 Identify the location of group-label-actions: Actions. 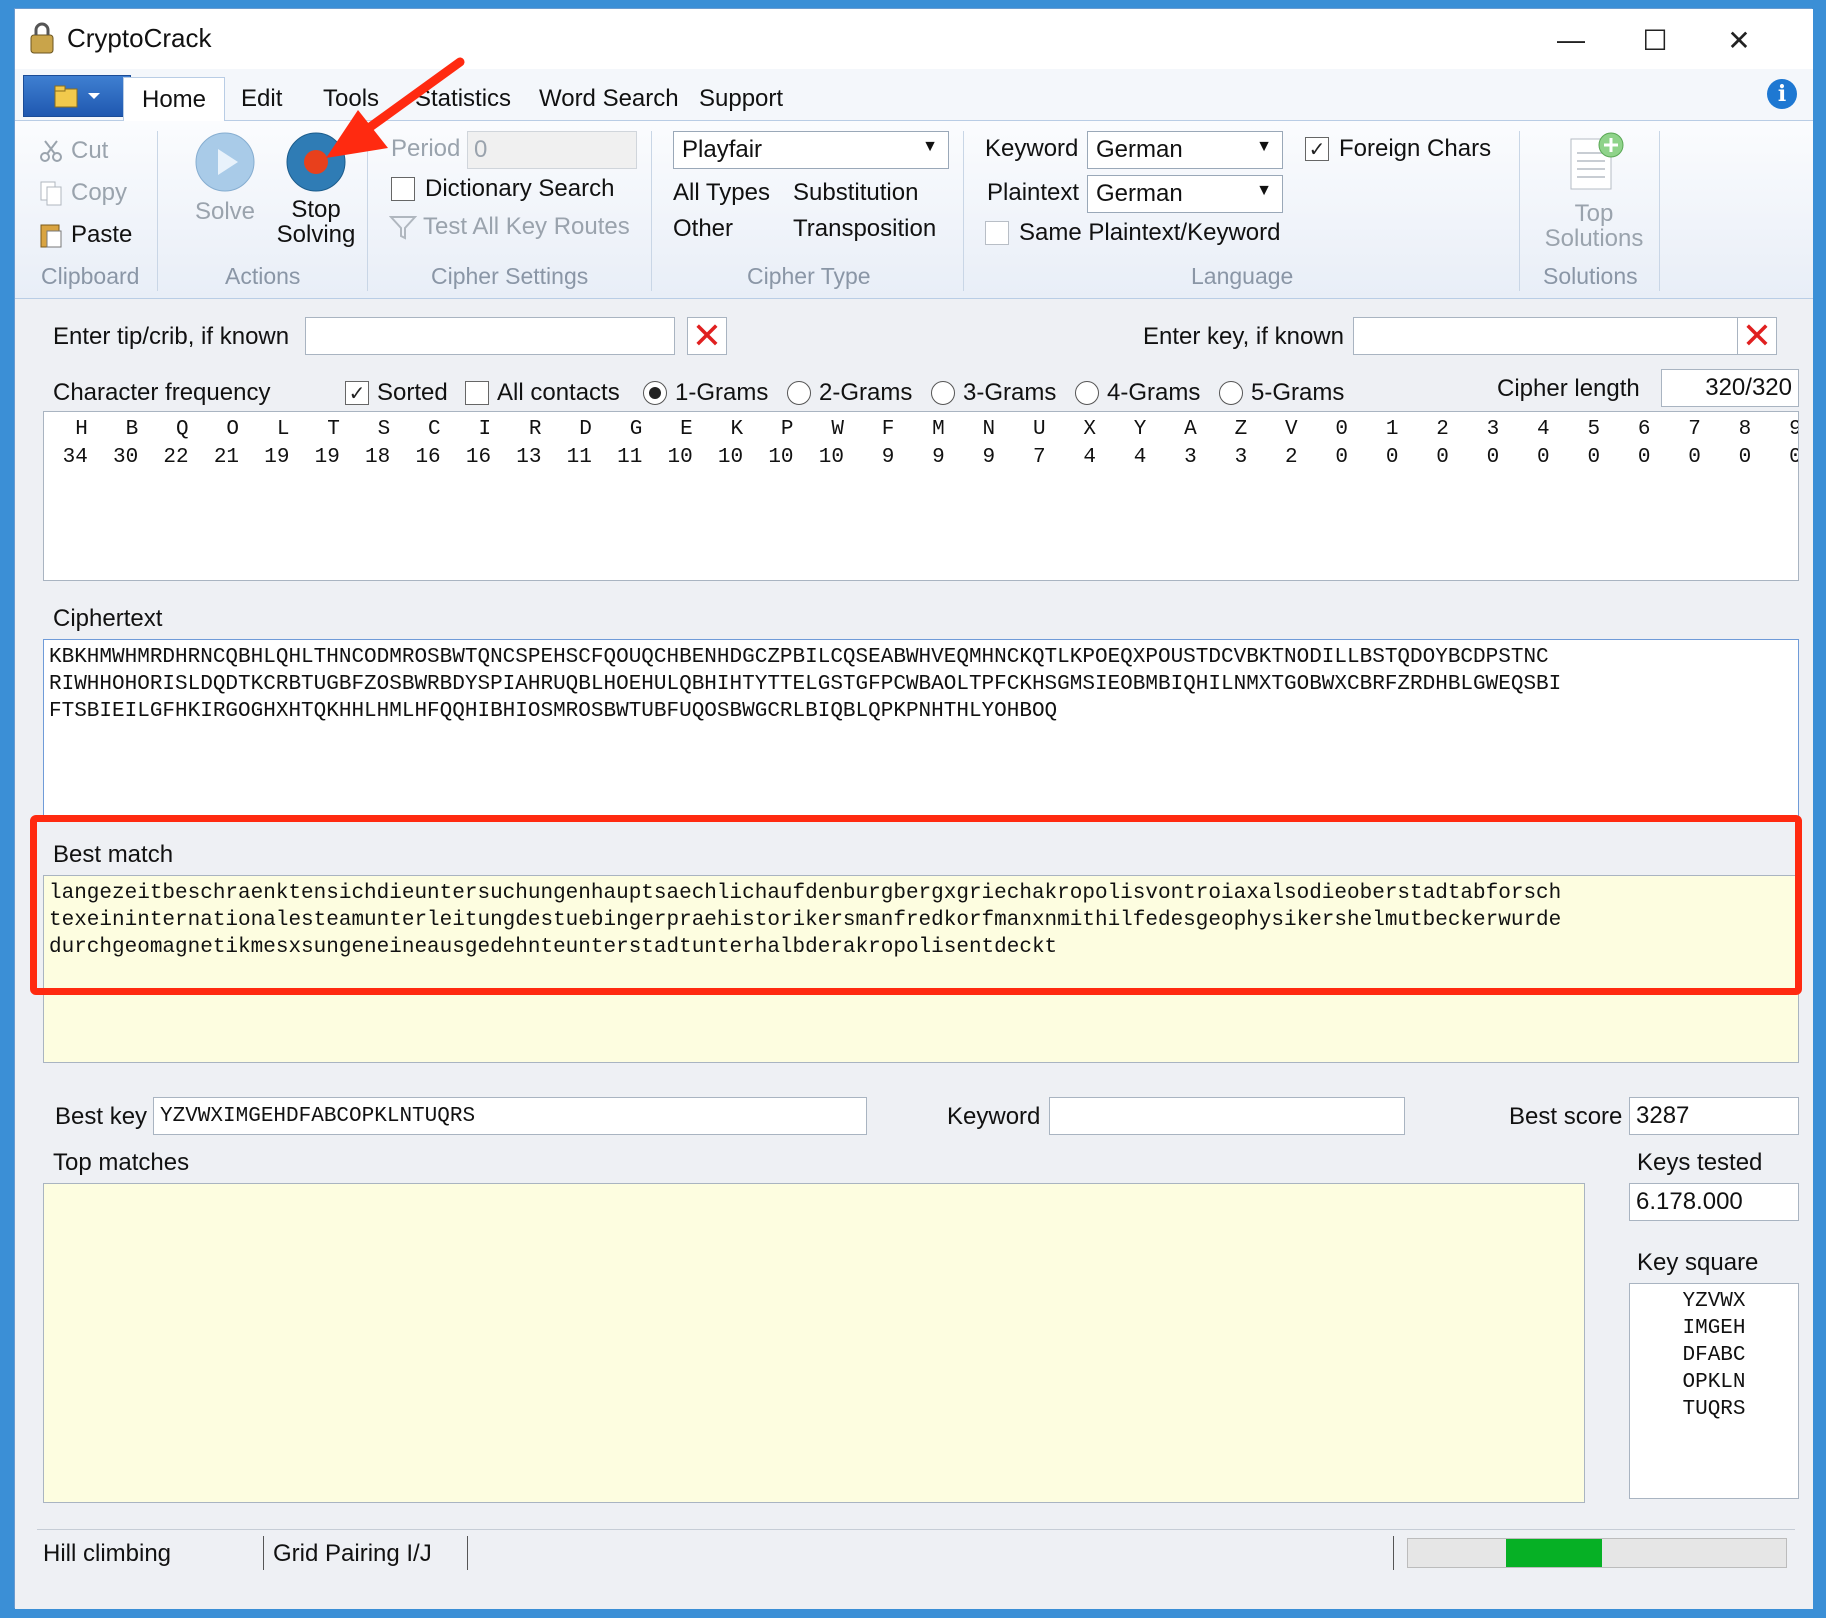
(263, 276).